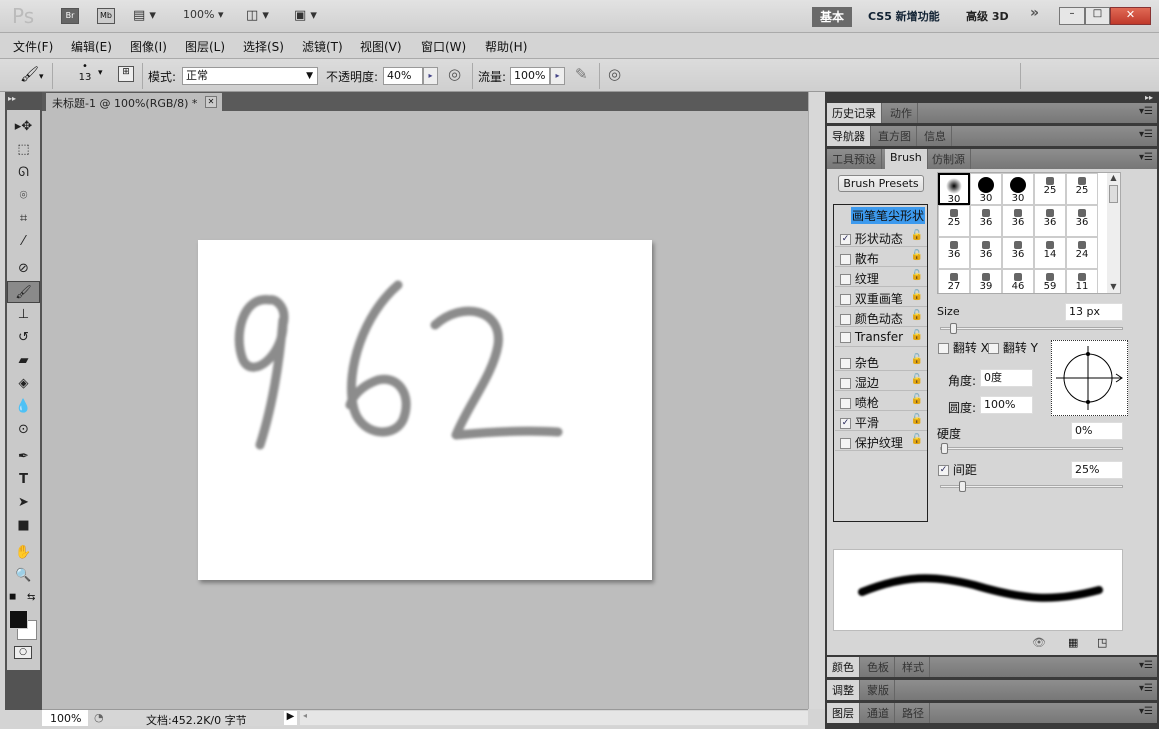  What do you see at coordinates (878, 713) in the screenshot?
I see `tab-channels: 通道` at bounding box center [878, 713].